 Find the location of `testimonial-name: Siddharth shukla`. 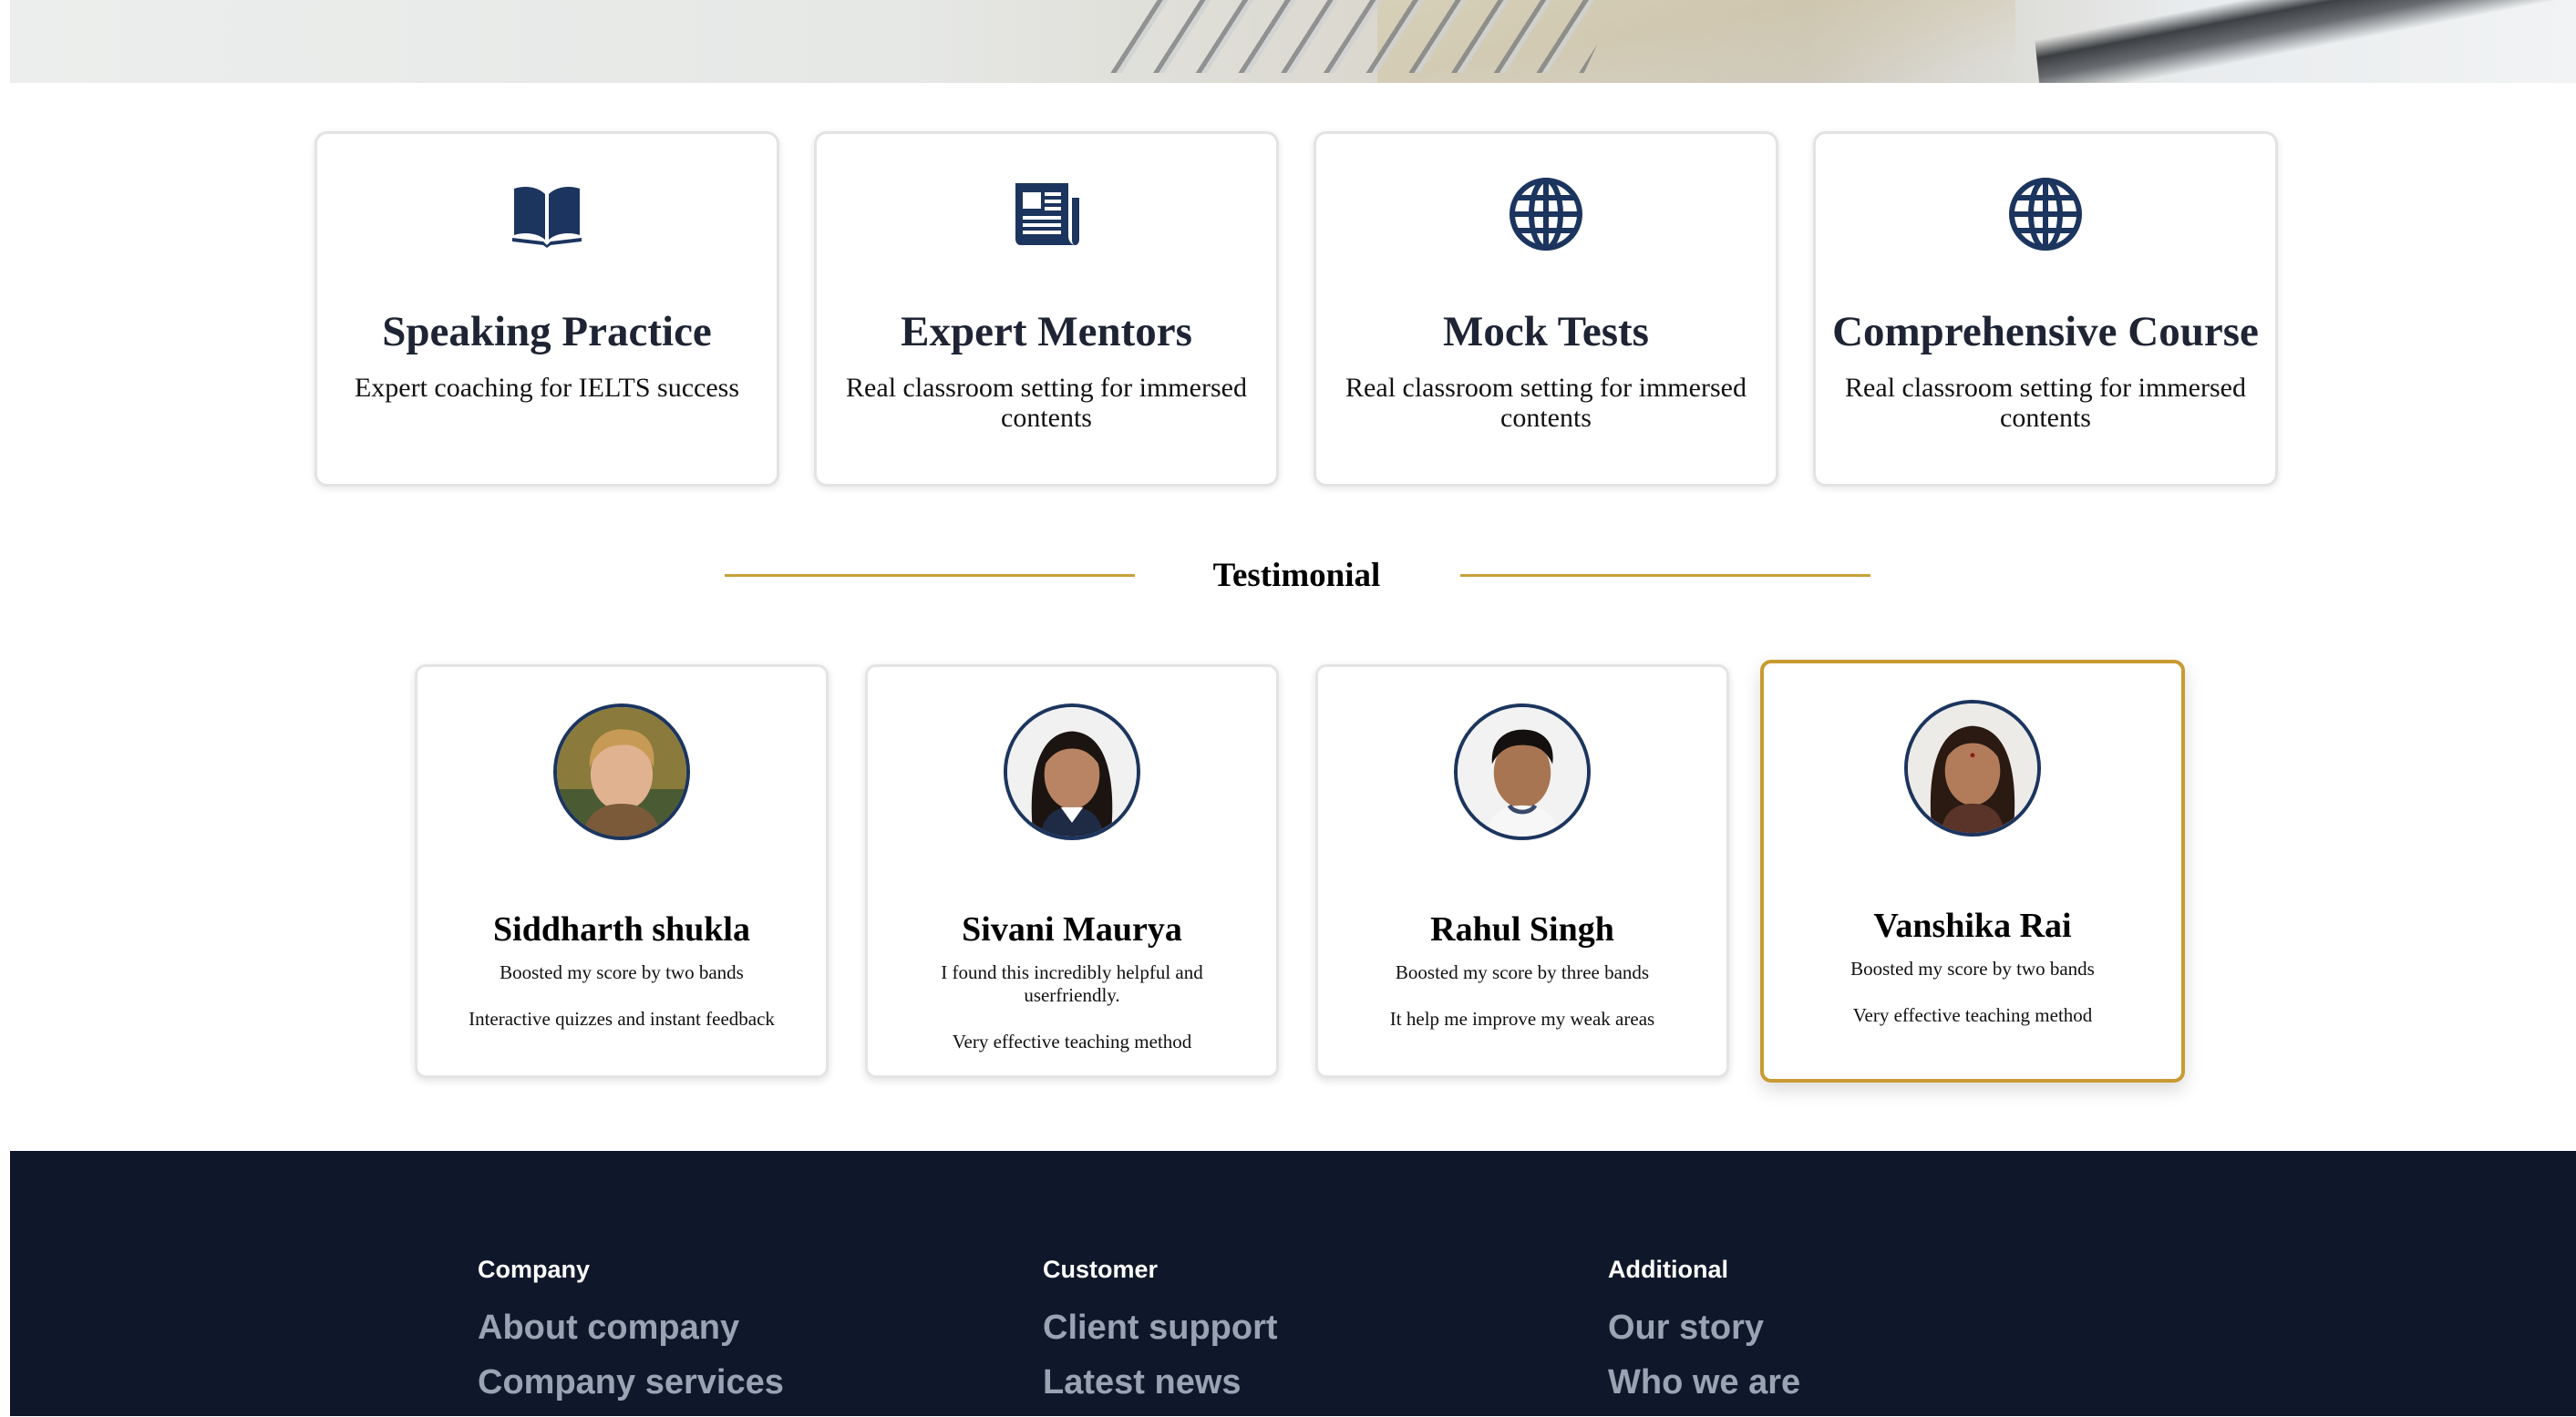

testimonial-name: Siddharth shukla is located at coordinates (621, 929).